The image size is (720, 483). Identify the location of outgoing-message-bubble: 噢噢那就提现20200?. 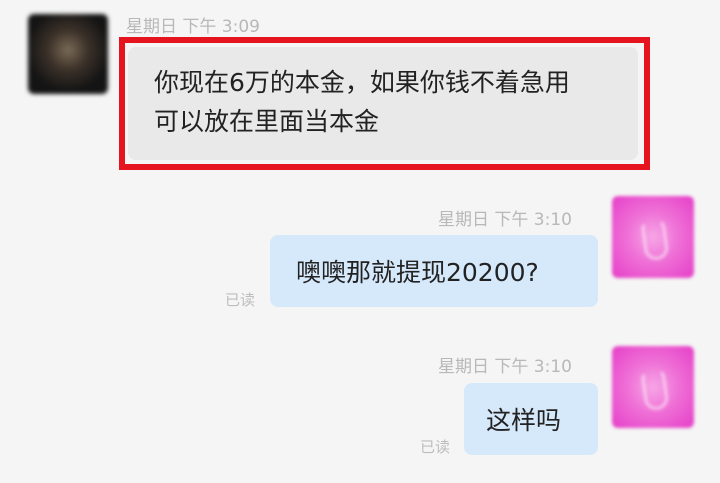
(434, 271).